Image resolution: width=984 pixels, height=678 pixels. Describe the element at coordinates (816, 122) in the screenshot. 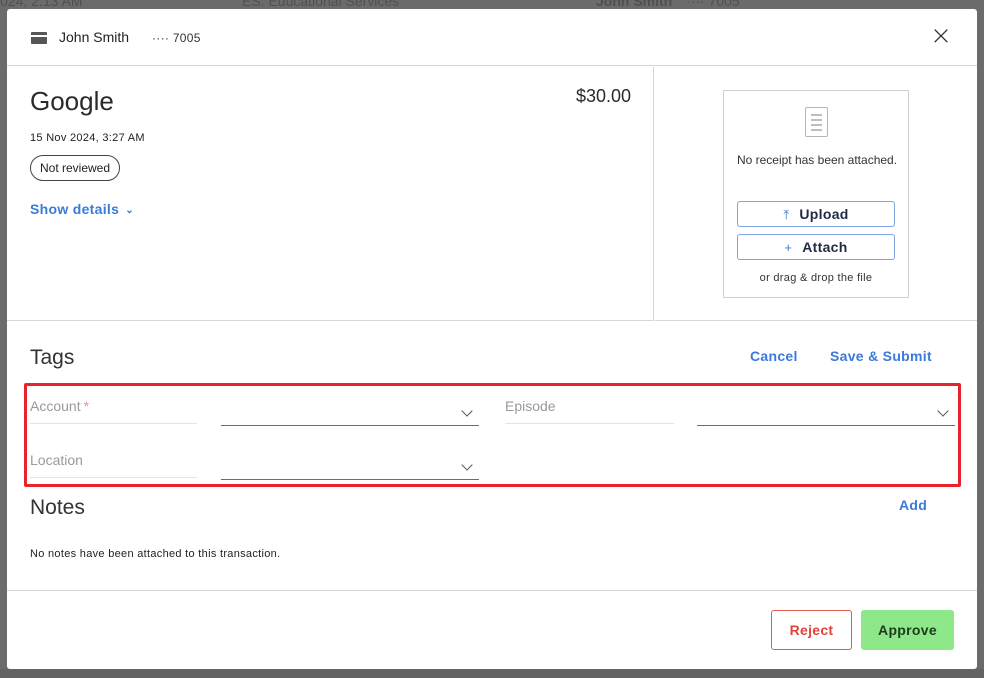

I see `receipt-document-icon` at that location.